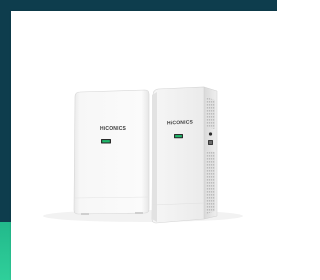 The width and height of the screenshot is (320, 280). I want to click on brand-logo-left: HiCONICS, so click(113, 129).